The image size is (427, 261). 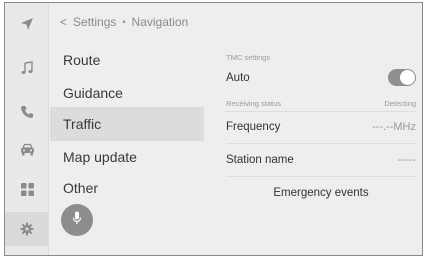 I want to click on menu-item-other: Other, so click(x=127, y=188).